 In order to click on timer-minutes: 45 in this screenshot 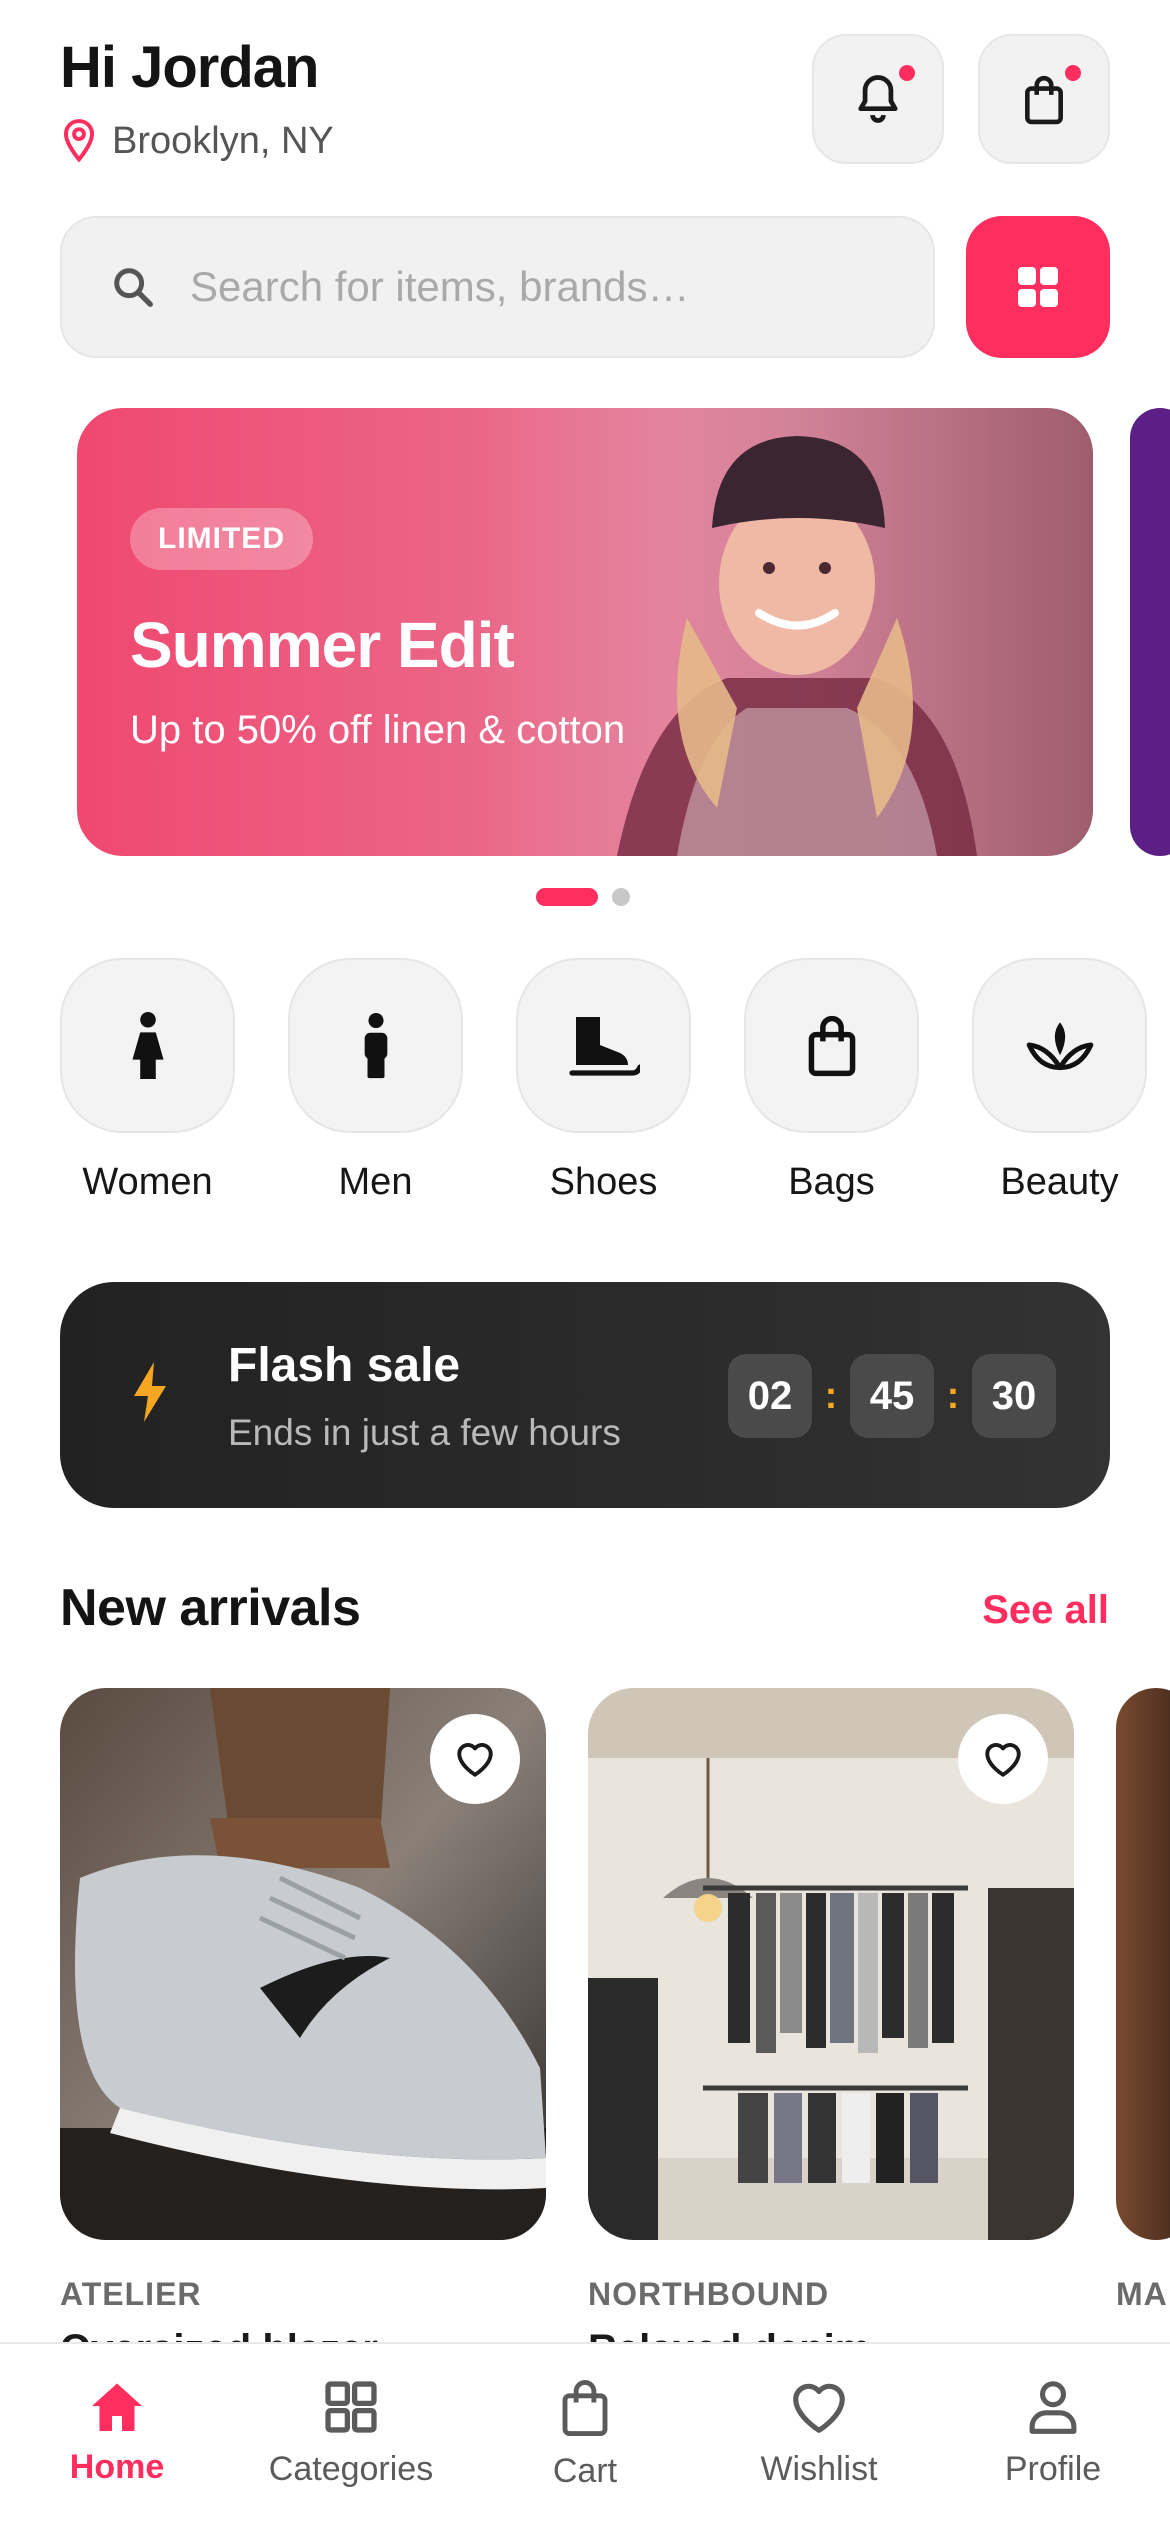, I will do `click(892, 1396)`.